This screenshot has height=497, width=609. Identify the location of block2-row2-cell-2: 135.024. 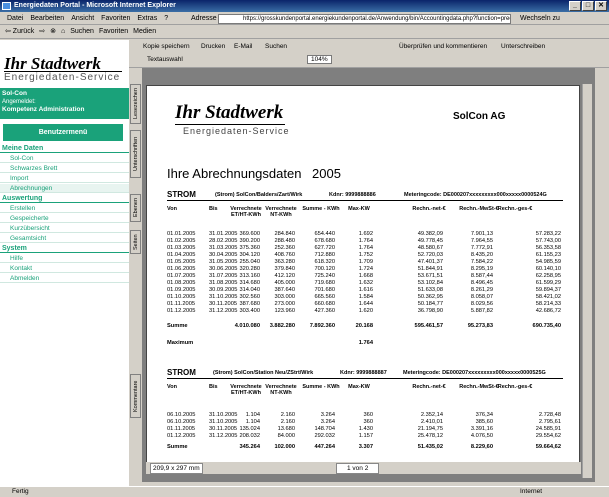
(249, 429).